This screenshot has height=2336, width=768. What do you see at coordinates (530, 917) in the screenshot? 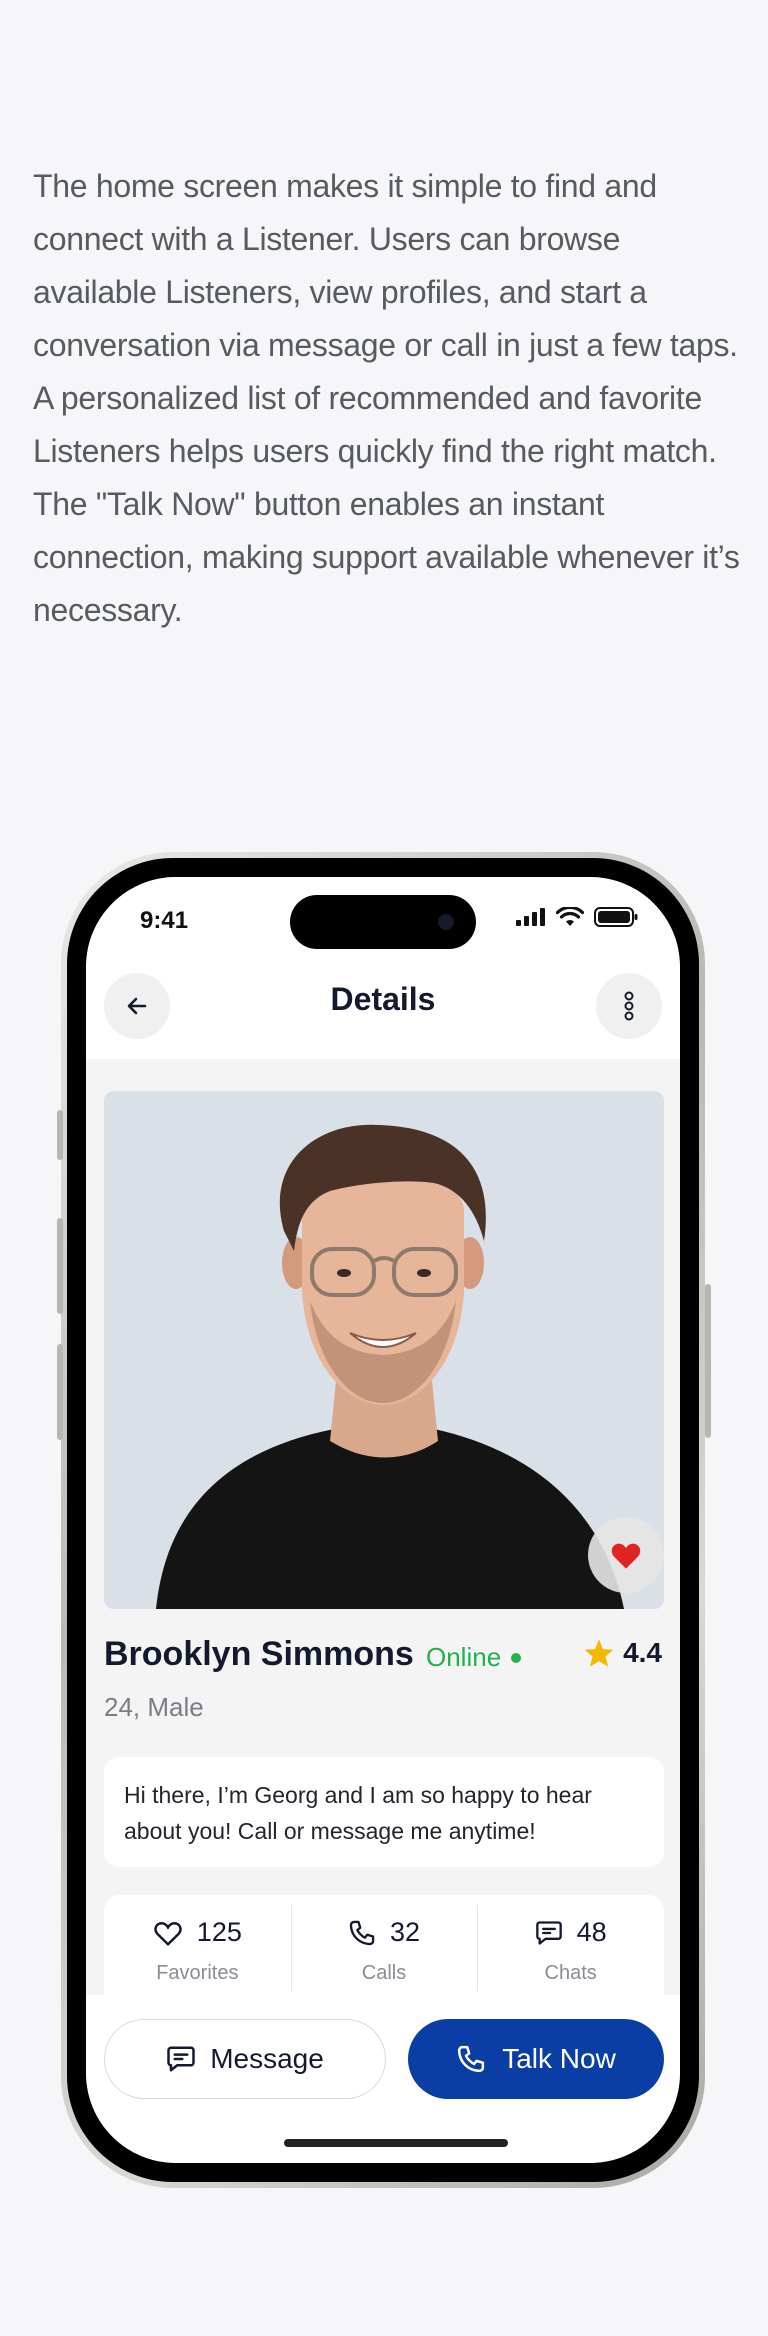
I see `signal-icon` at bounding box center [530, 917].